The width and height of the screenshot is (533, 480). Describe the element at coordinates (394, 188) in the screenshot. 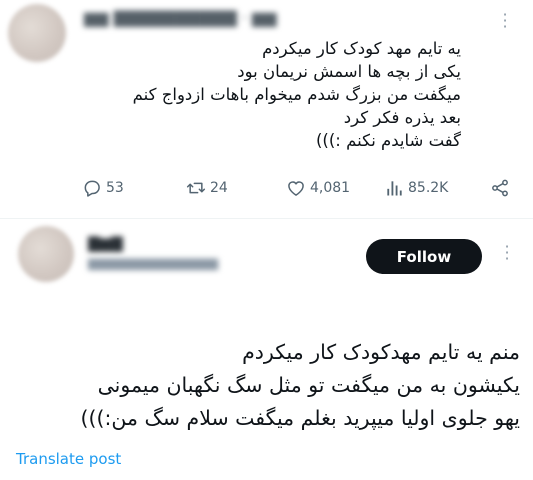

I see `views-icon` at that location.